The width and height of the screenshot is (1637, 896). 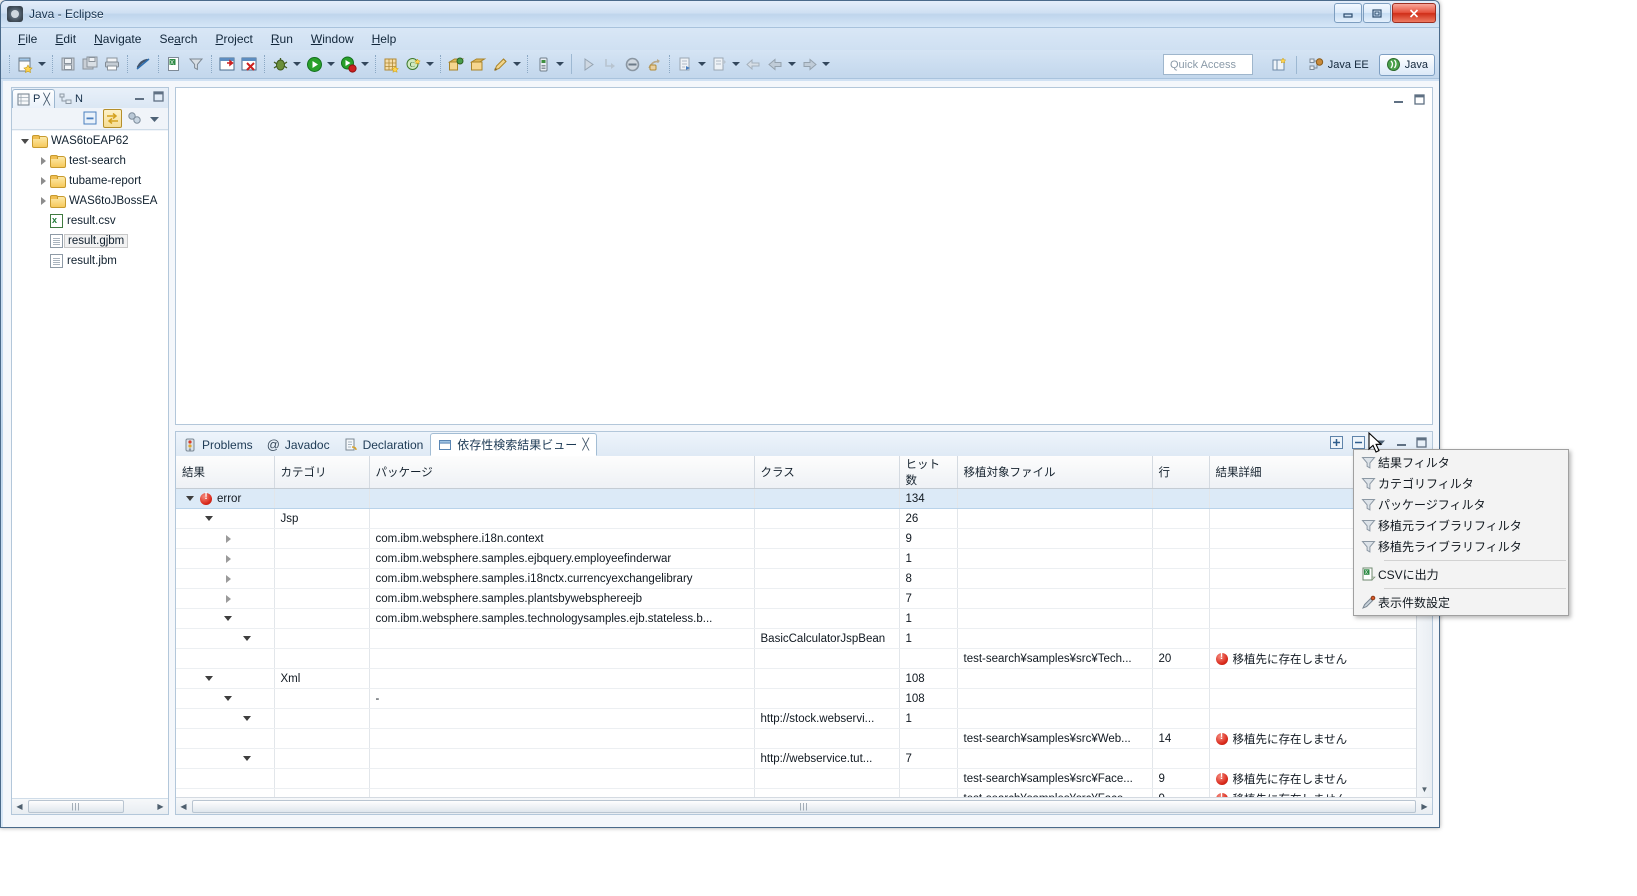 What do you see at coordinates (280, 64) in the screenshot?
I see `debug-icon` at bounding box center [280, 64].